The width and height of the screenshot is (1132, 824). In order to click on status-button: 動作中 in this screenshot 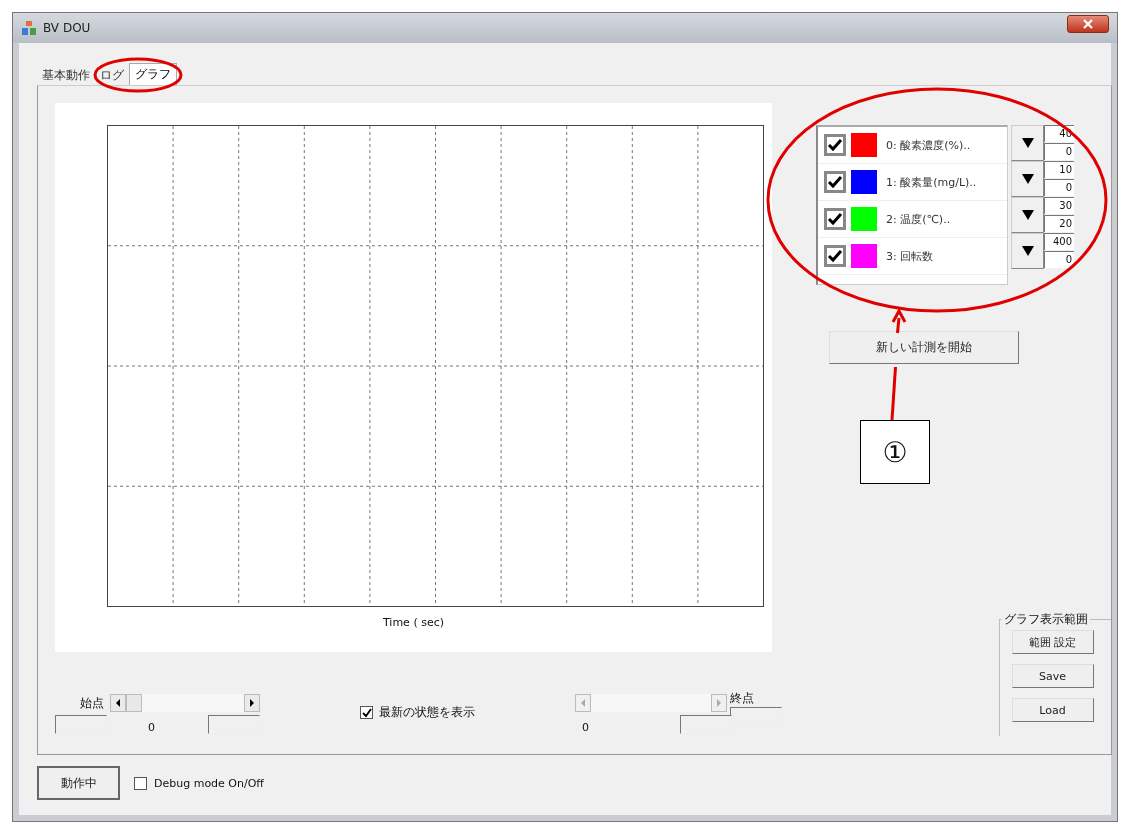, I will do `click(78, 783)`.